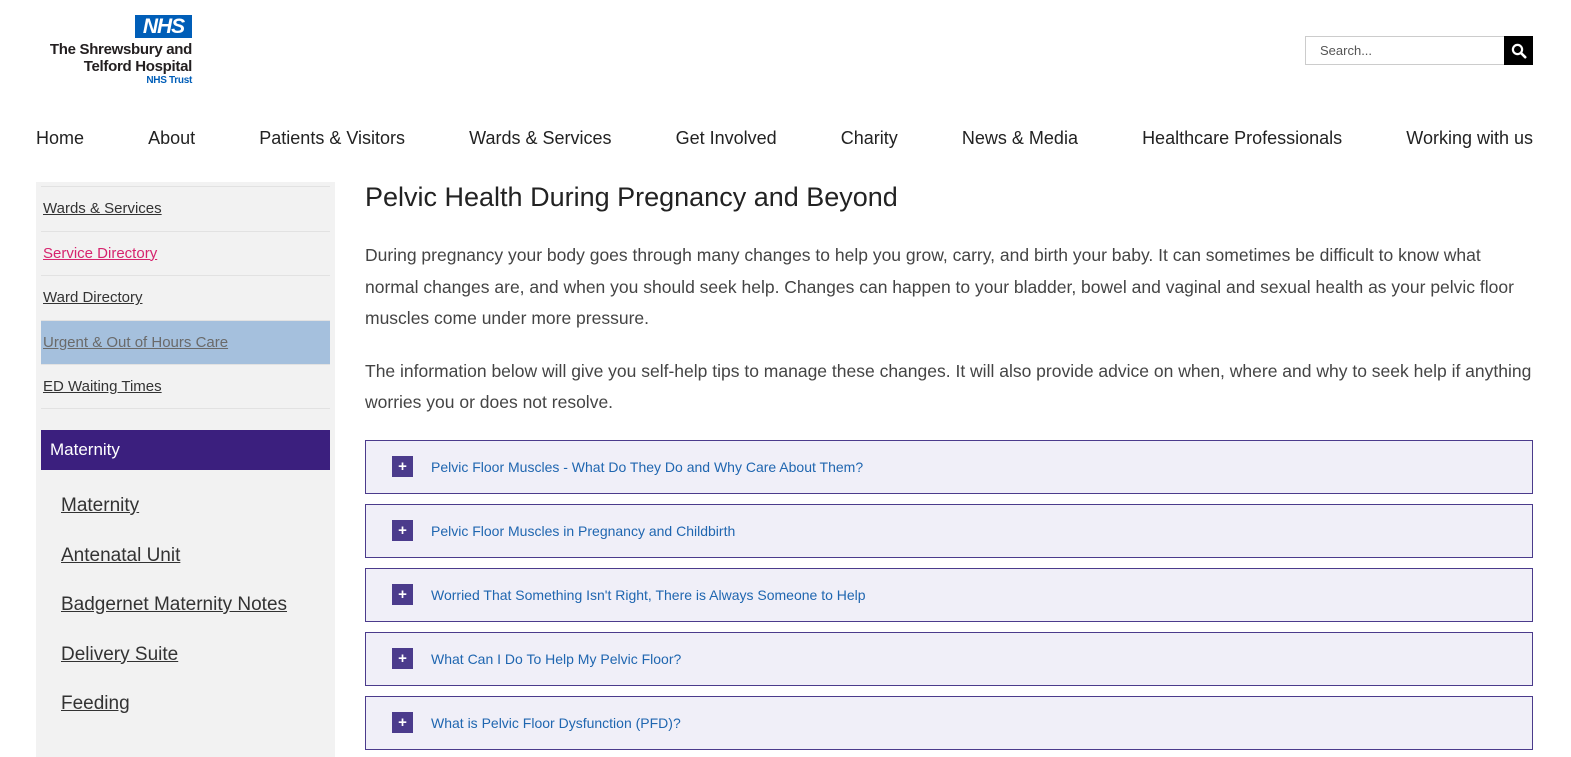  What do you see at coordinates (120, 49) in the screenshot?
I see `logo-line-1: The Shrewsbury and` at bounding box center [120, 49].